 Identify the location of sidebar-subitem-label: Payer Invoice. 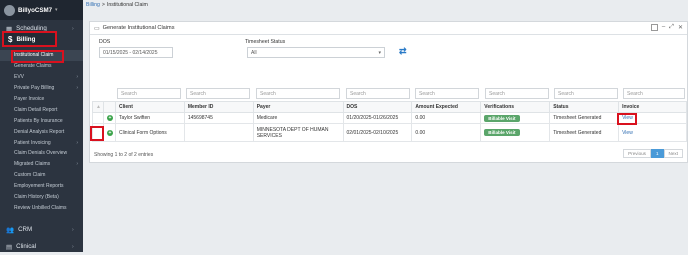
(29, 99).